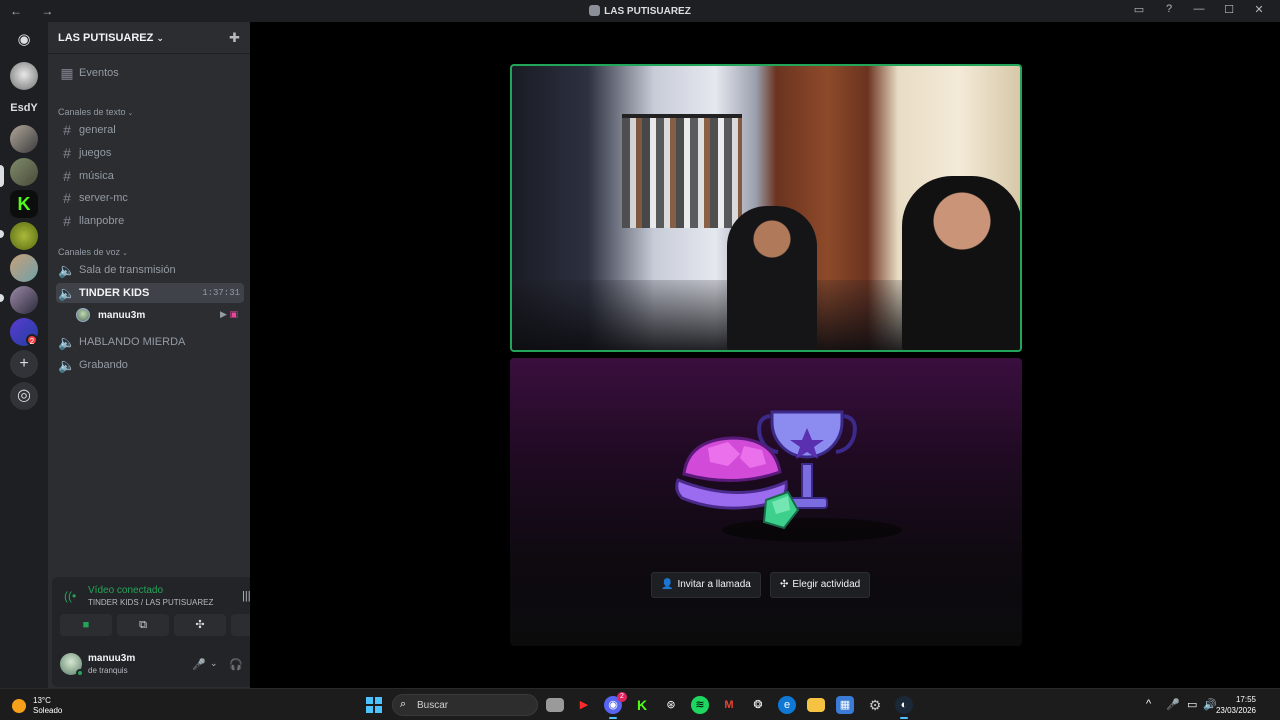  What do you see at coordinates (24, 108) in the screenshot?
I see `folder-label: EsdY` at bounding box center [24, 108].